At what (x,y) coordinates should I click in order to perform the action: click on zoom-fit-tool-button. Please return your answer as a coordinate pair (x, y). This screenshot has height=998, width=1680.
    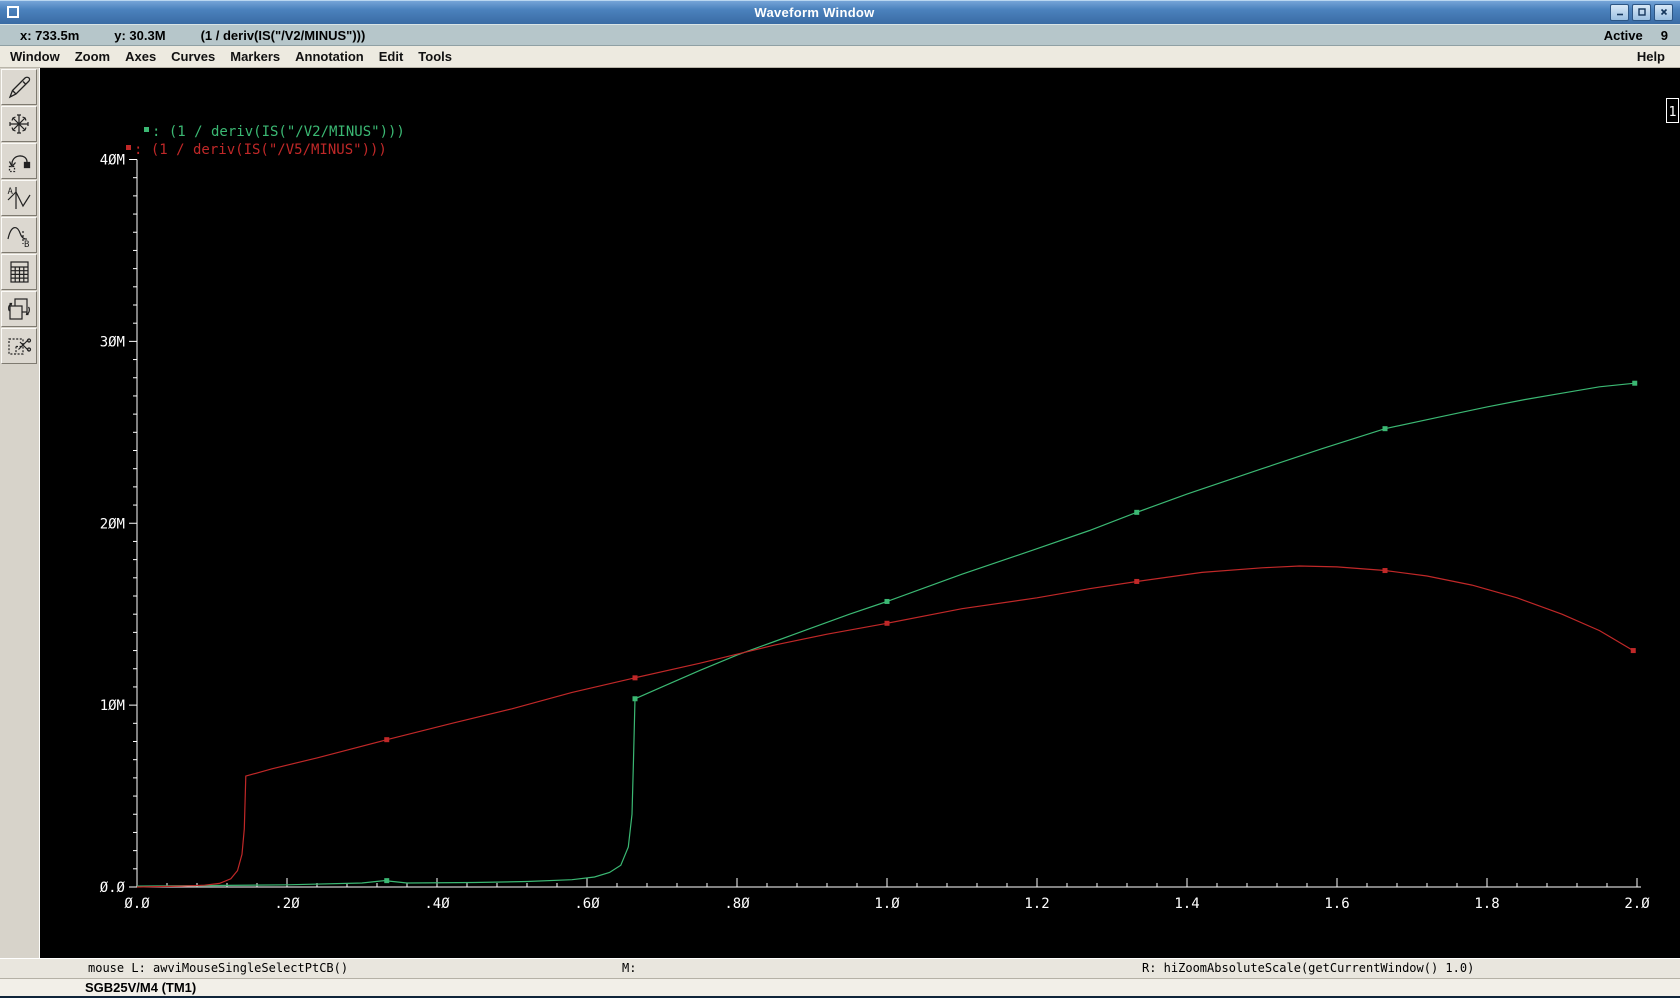
    Looking at the image, I should click on (19, 124).